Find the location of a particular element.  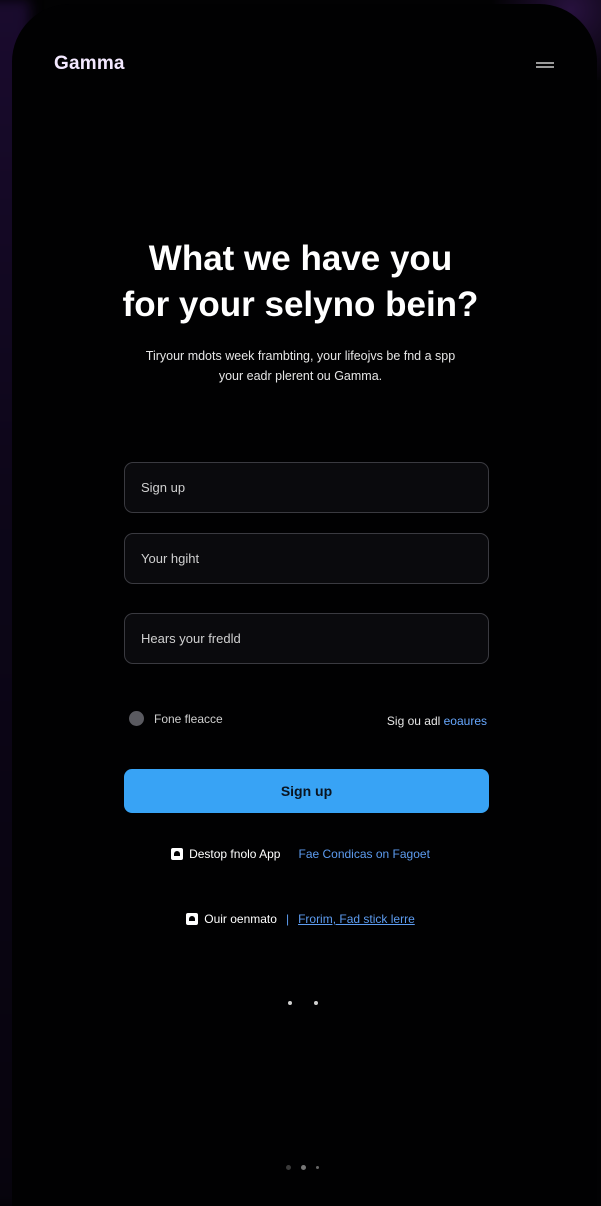

loading-indicator is located at coordinates (303, 1003).